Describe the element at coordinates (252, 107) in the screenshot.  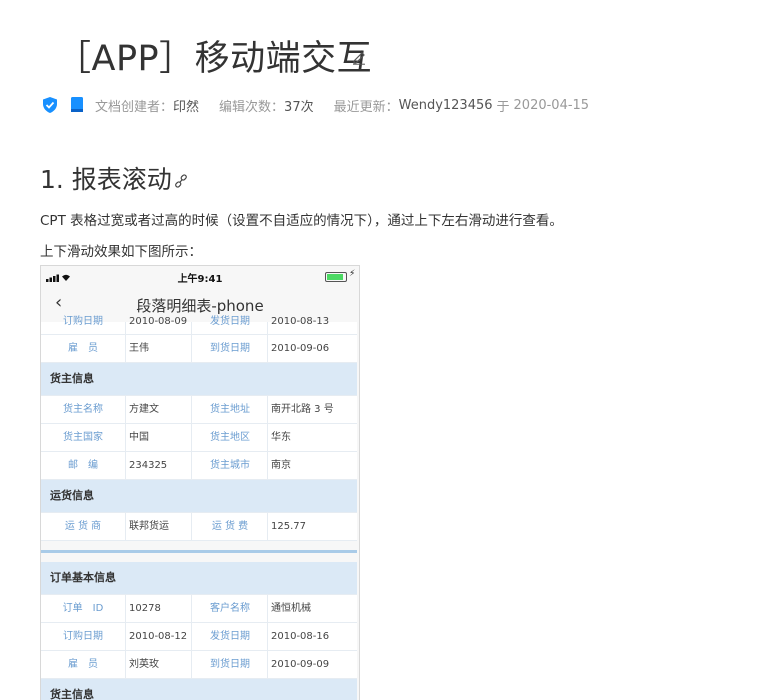
I see `edits-label: 编辑次数：` at that location.